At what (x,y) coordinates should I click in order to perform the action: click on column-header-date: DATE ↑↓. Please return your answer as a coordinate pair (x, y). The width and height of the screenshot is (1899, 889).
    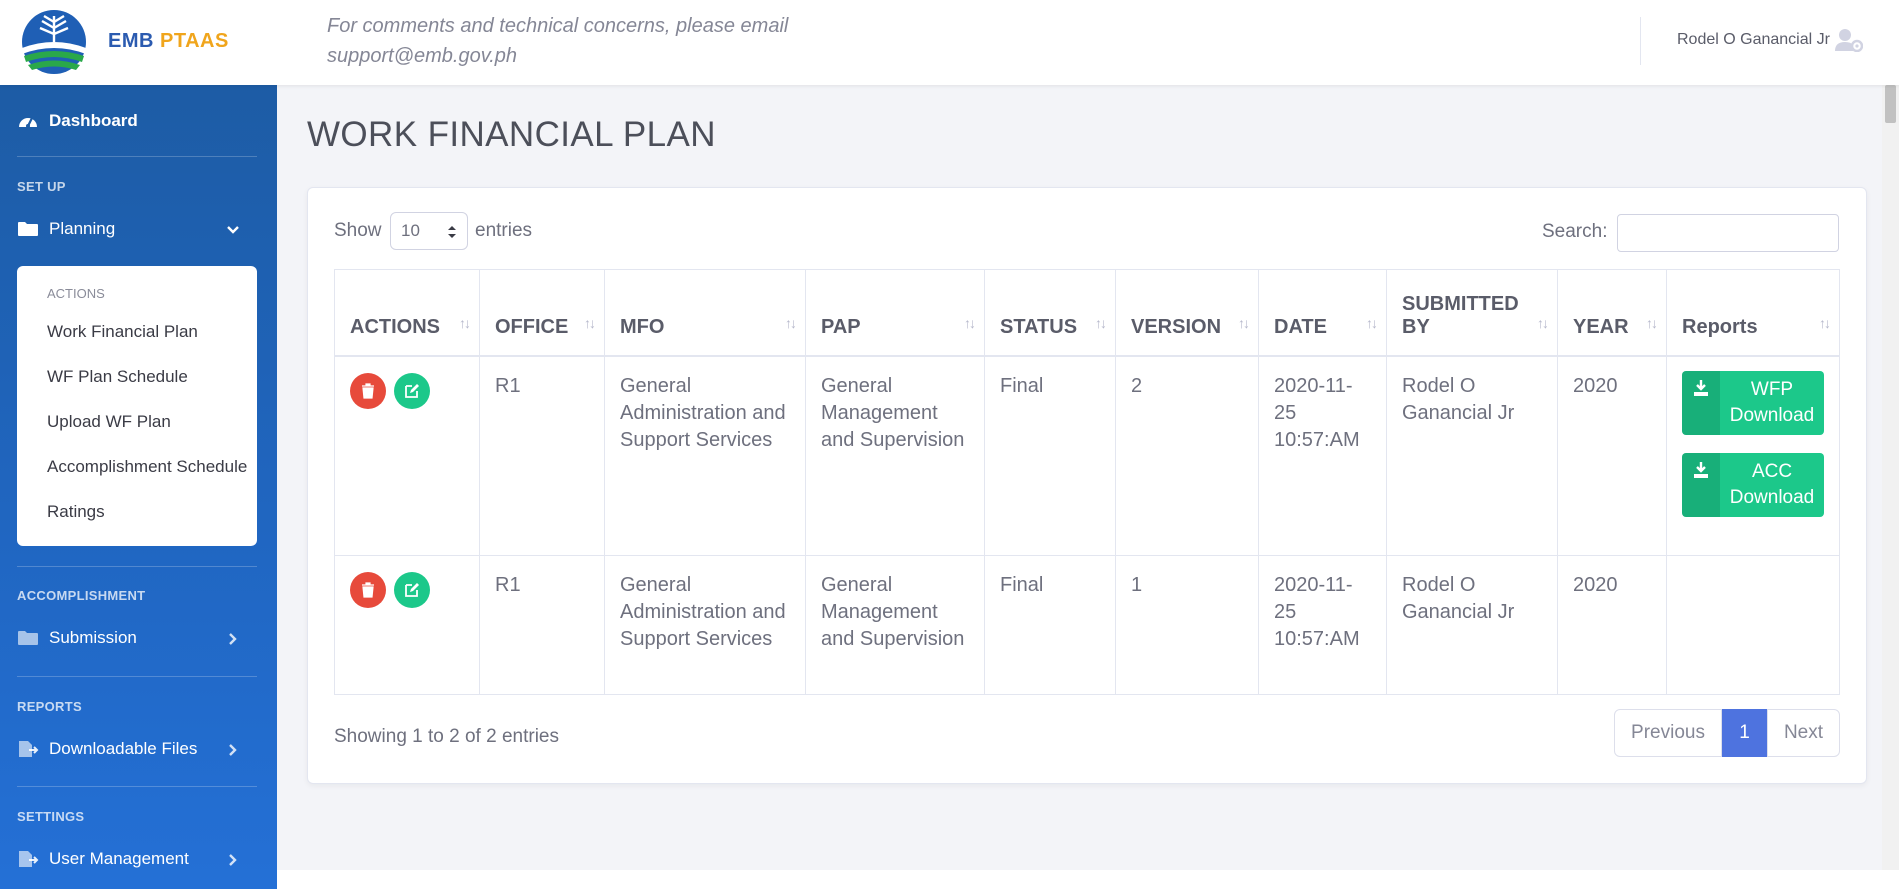
    Looking at the image, I should click on (1322, 313).